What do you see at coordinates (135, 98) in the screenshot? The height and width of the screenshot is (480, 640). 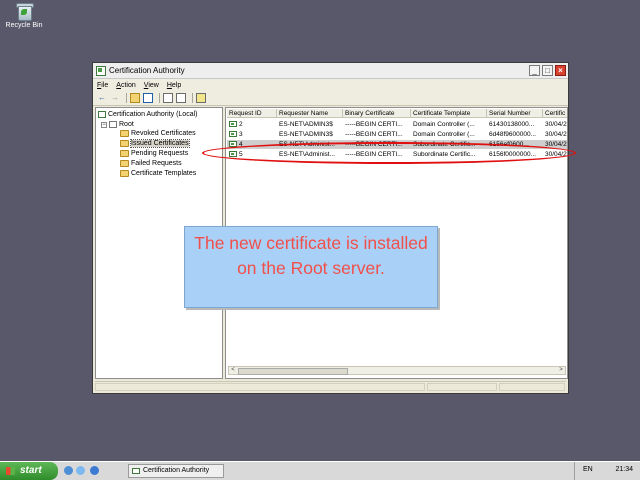 I see `up-folder-icon` at bounding box center [135, 98].